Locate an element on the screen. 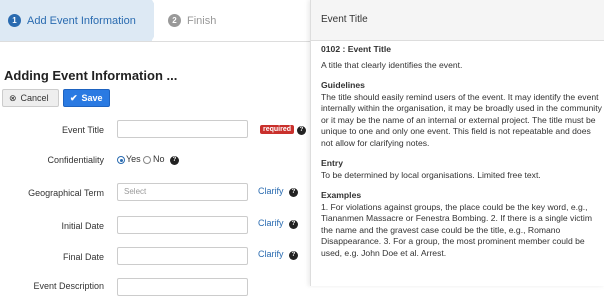  step-finish: 2 Finish is located at coordinates (227, 20).